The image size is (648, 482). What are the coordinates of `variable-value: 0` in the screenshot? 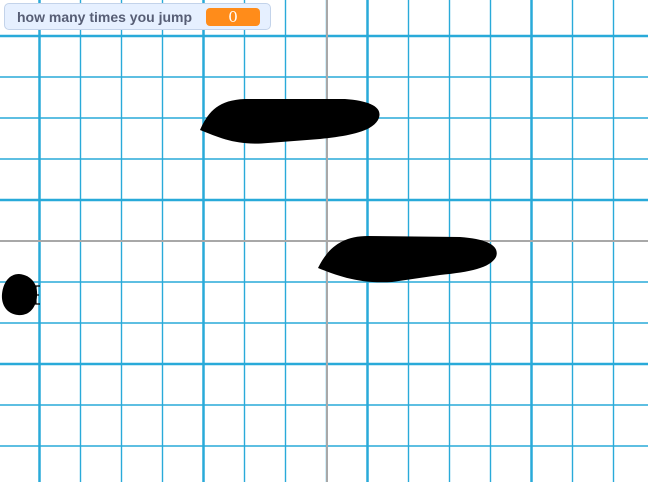 It's located at (233, 16).